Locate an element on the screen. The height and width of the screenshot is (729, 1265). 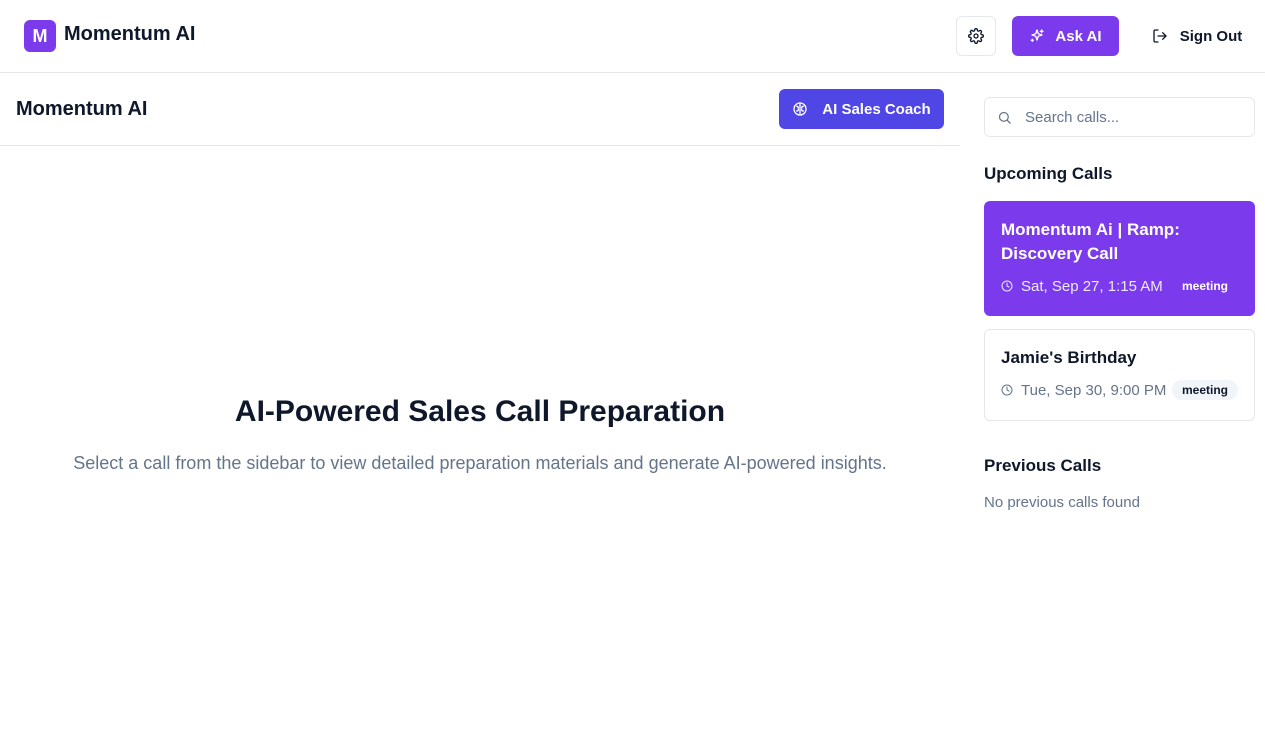
main-header: Momentum AI AI Sales Coach is located at coordinates (480, 109).